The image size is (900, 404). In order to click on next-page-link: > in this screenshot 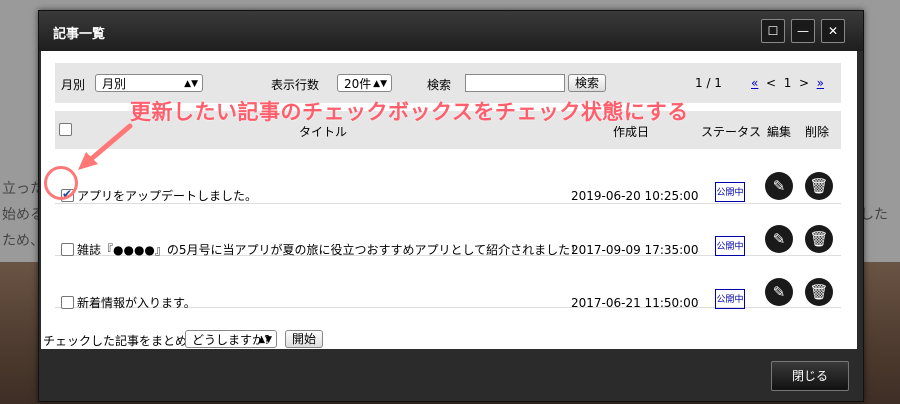, I will do `click(804, 83)`.